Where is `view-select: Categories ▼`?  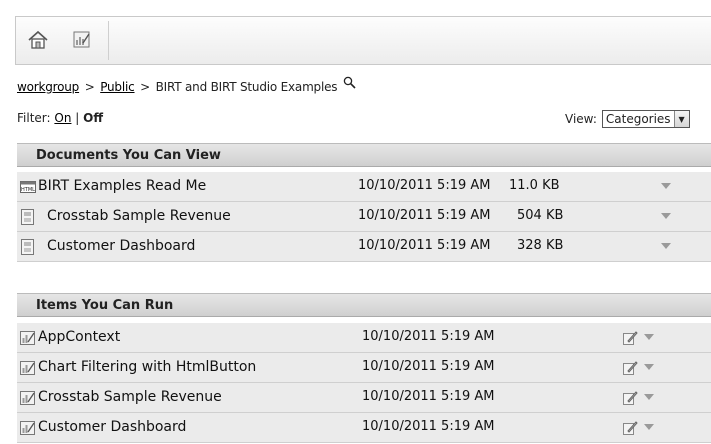 view-select: Categories ▼ is located at coordinates (645, 119).